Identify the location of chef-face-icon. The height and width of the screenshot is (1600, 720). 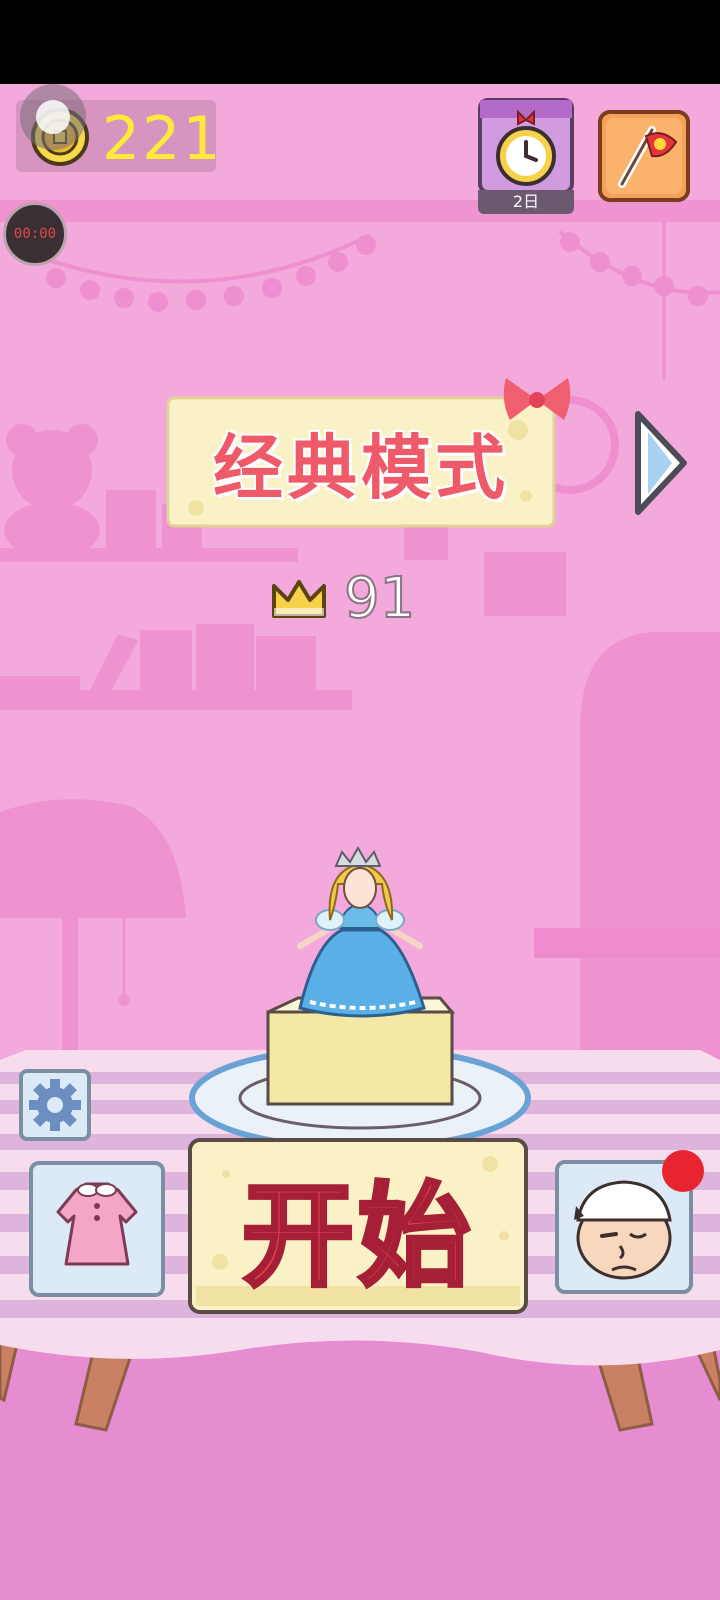
(623, 1230).